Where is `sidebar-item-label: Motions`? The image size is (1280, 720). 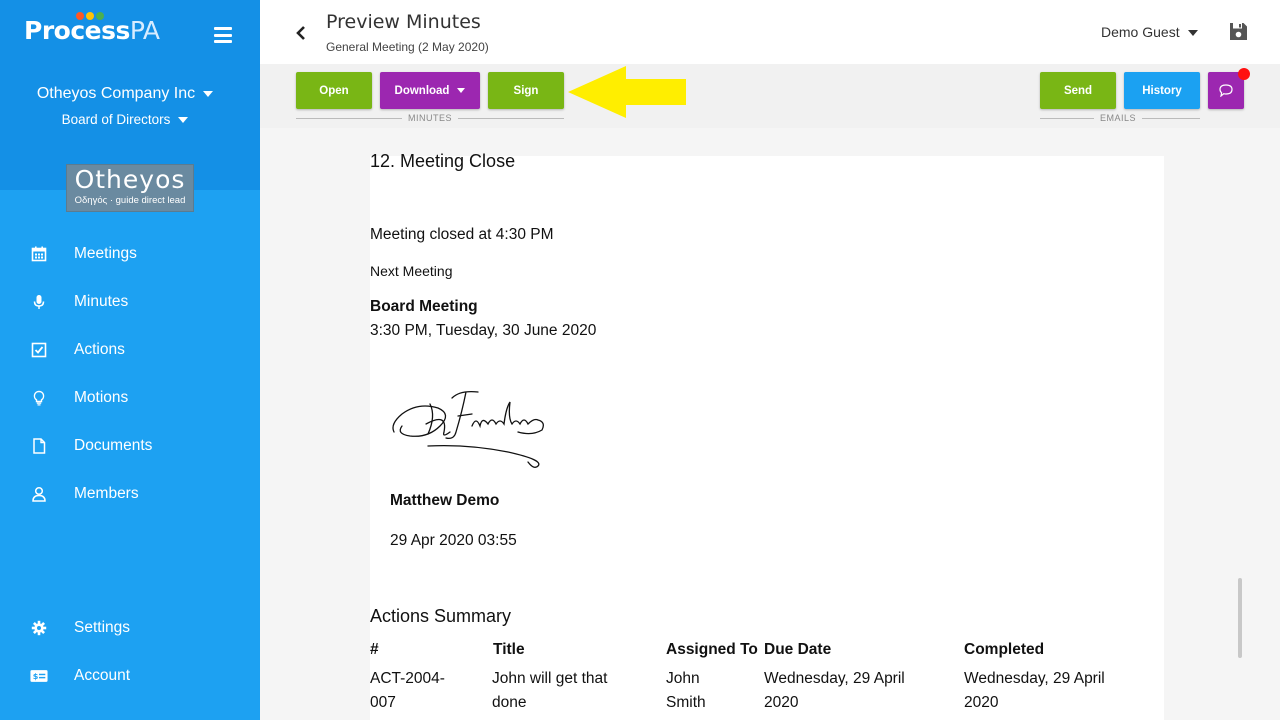 sidebar-item-label: Motions is located at coordinates (101, 397).